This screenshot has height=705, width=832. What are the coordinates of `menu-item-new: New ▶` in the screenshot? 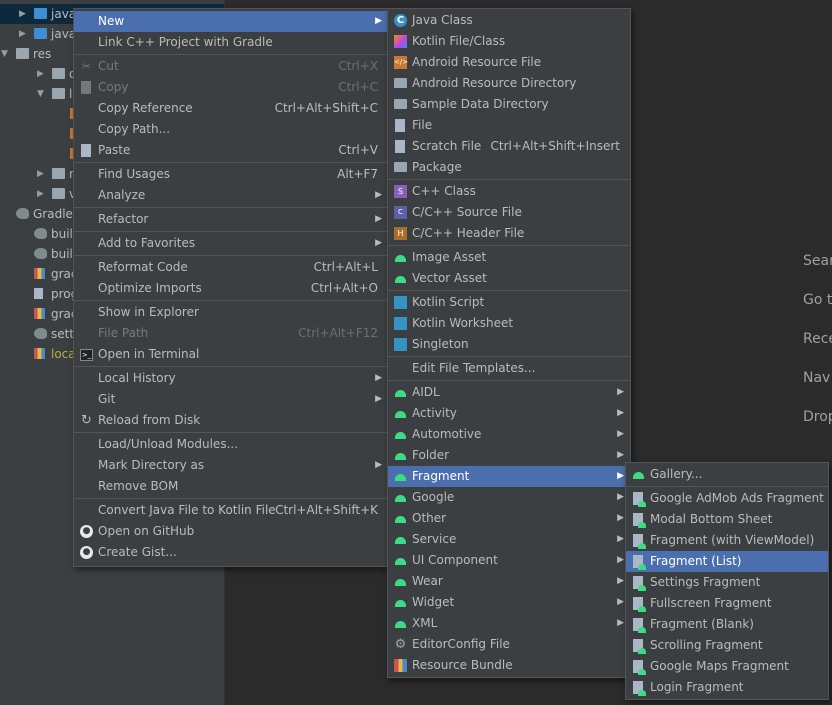 It's located at (231, 21).